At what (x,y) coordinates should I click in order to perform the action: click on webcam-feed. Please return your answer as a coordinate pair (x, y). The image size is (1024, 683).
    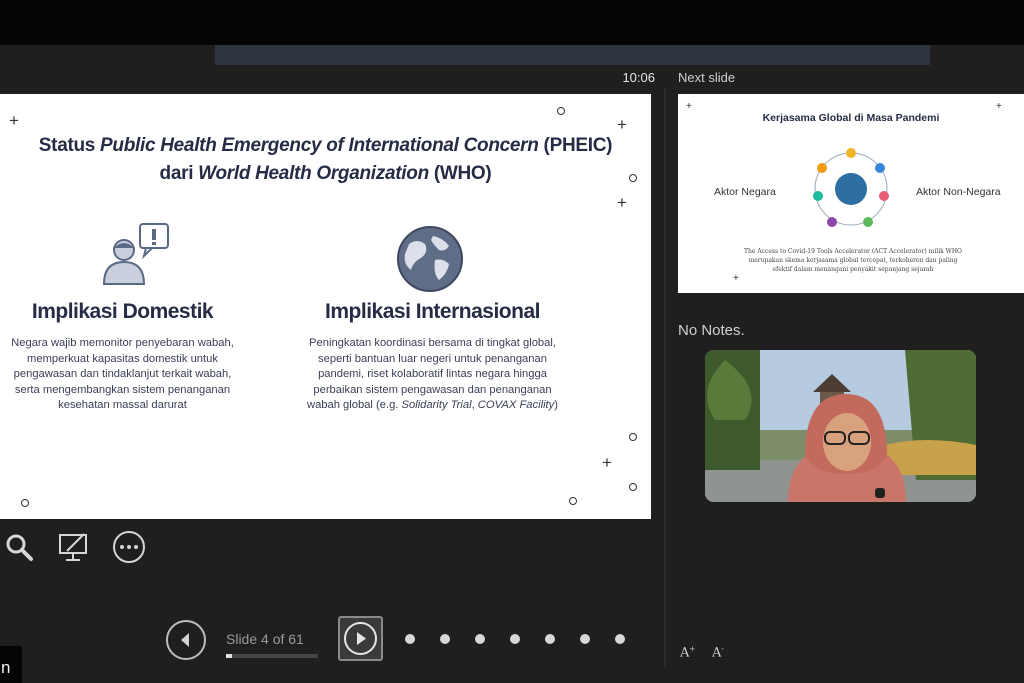
    Looking at the image, I should click on (840, 426).